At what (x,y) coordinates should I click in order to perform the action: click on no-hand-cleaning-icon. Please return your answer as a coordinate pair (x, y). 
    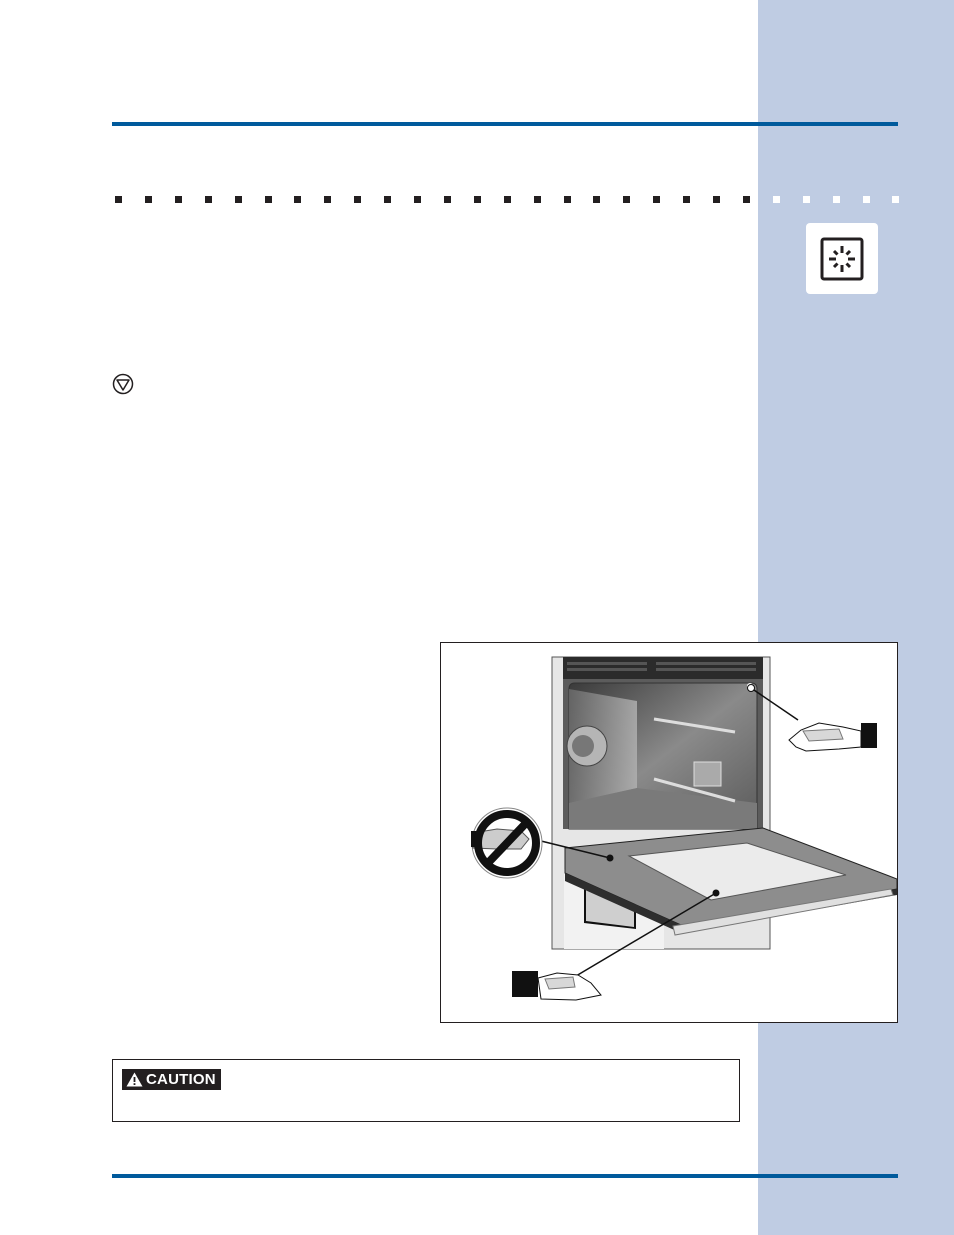
    Looking at the image, I should click on (507, 843).